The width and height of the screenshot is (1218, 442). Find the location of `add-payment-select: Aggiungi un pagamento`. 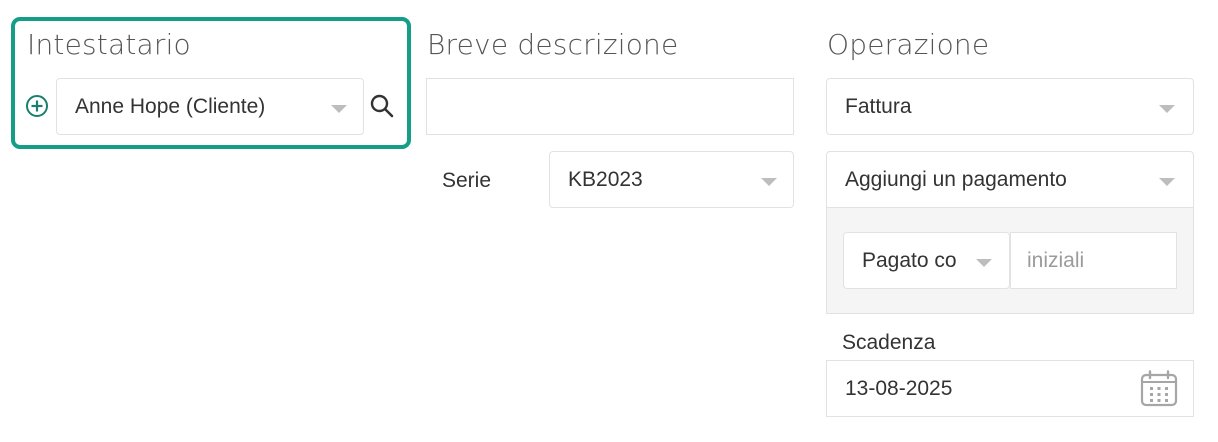

add-payment-select: Aggiungi un pagamento is located at coordinates (1010, 179).